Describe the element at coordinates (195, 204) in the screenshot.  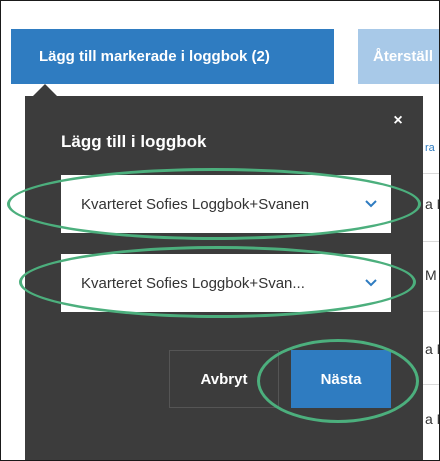
I see `logbook-select-1-value: Kvarteret Sofies Loggbok+Svanen` at that location.